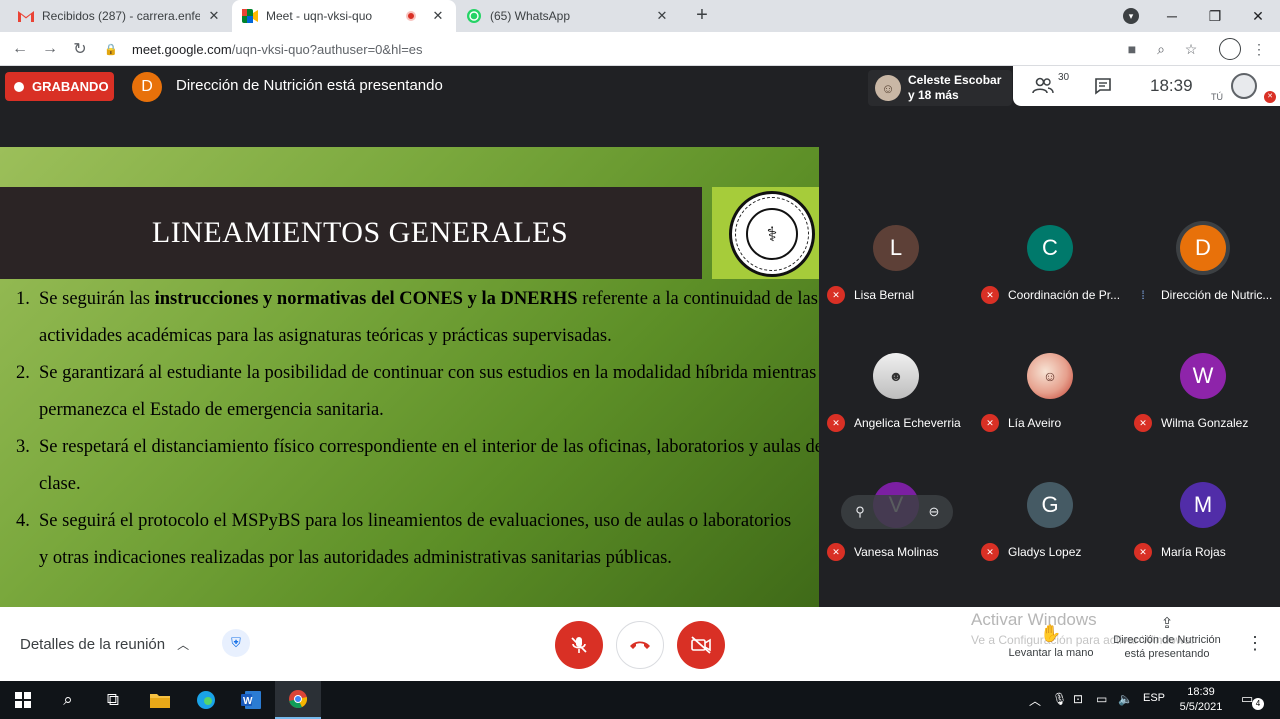 This screenshot has width=1280, height=719. Describe the element at coordinates (1217, 97) in the screenshot. I see `self-label: TÚ` at that location.